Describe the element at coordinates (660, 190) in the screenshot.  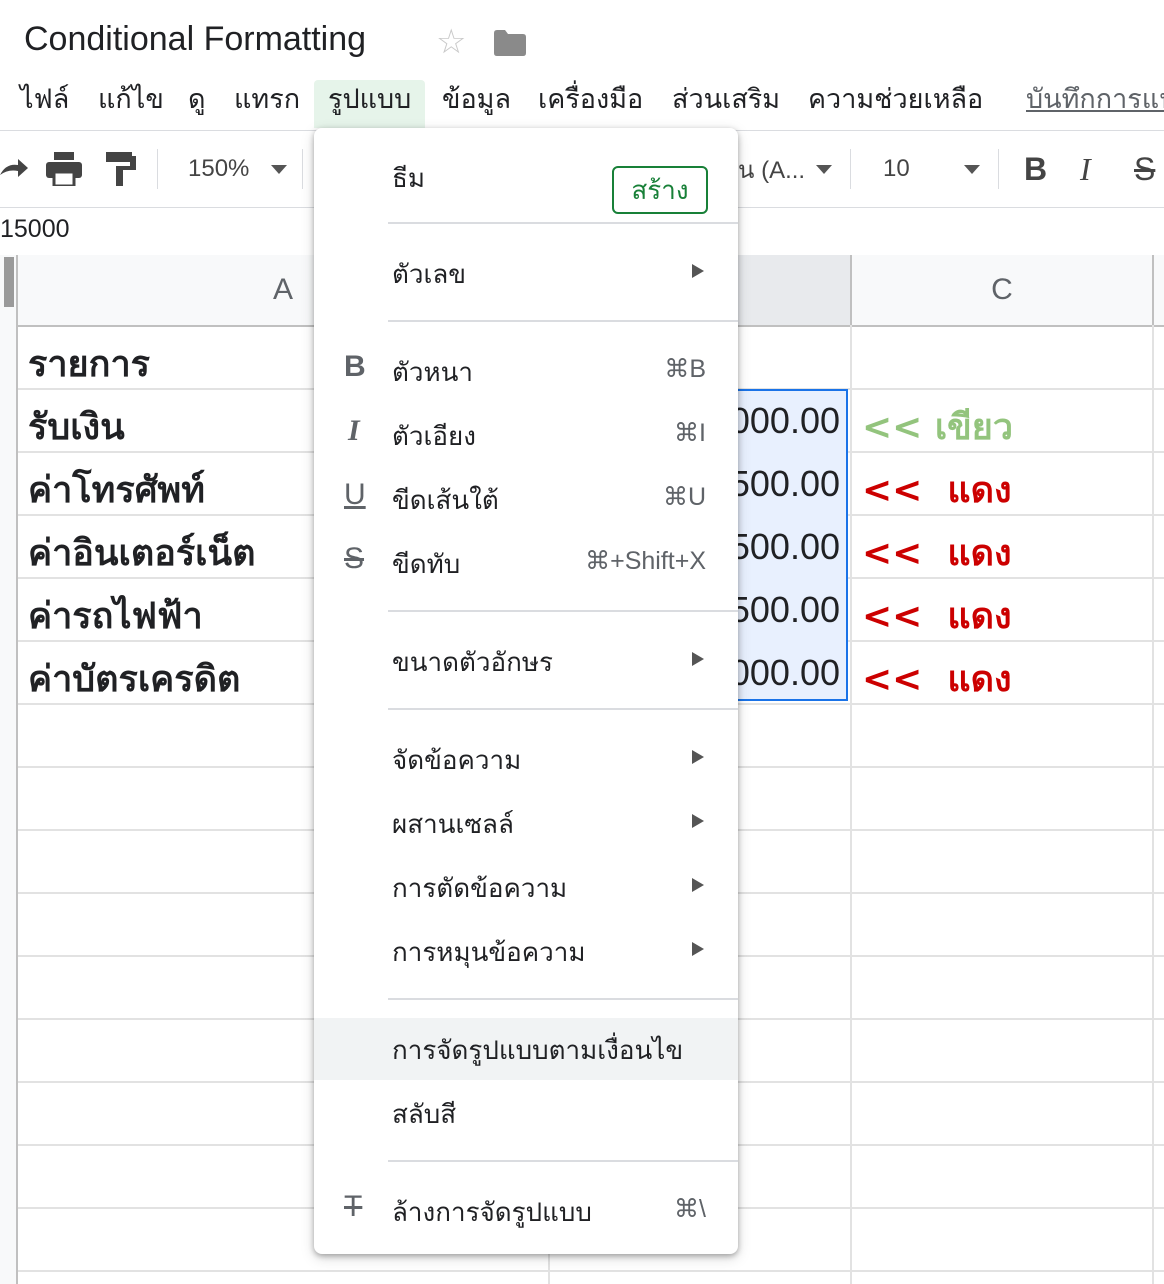
I see `create-theme-button: สร้าง` at that location.